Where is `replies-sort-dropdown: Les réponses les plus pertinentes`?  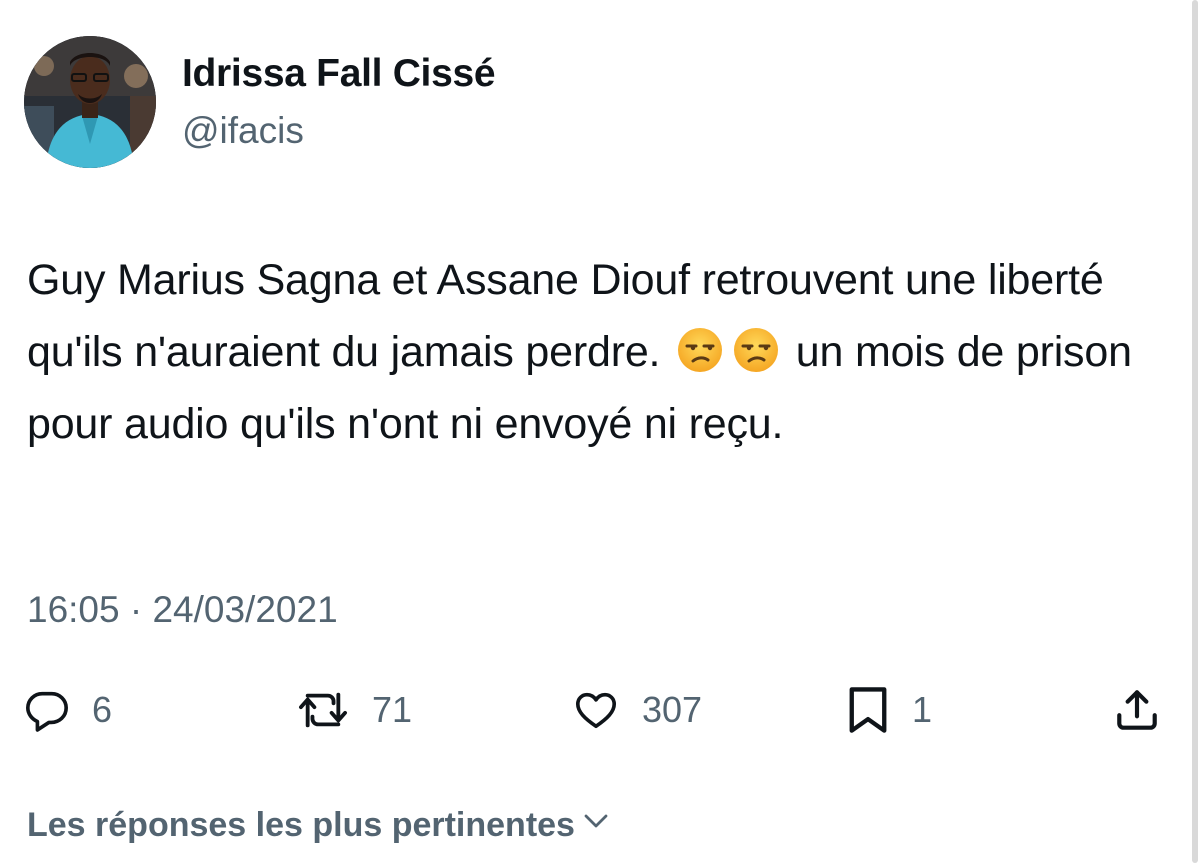
replies-sort-dropdown: Les réponses les plus pertinentes is located at coordinates (319, 825).